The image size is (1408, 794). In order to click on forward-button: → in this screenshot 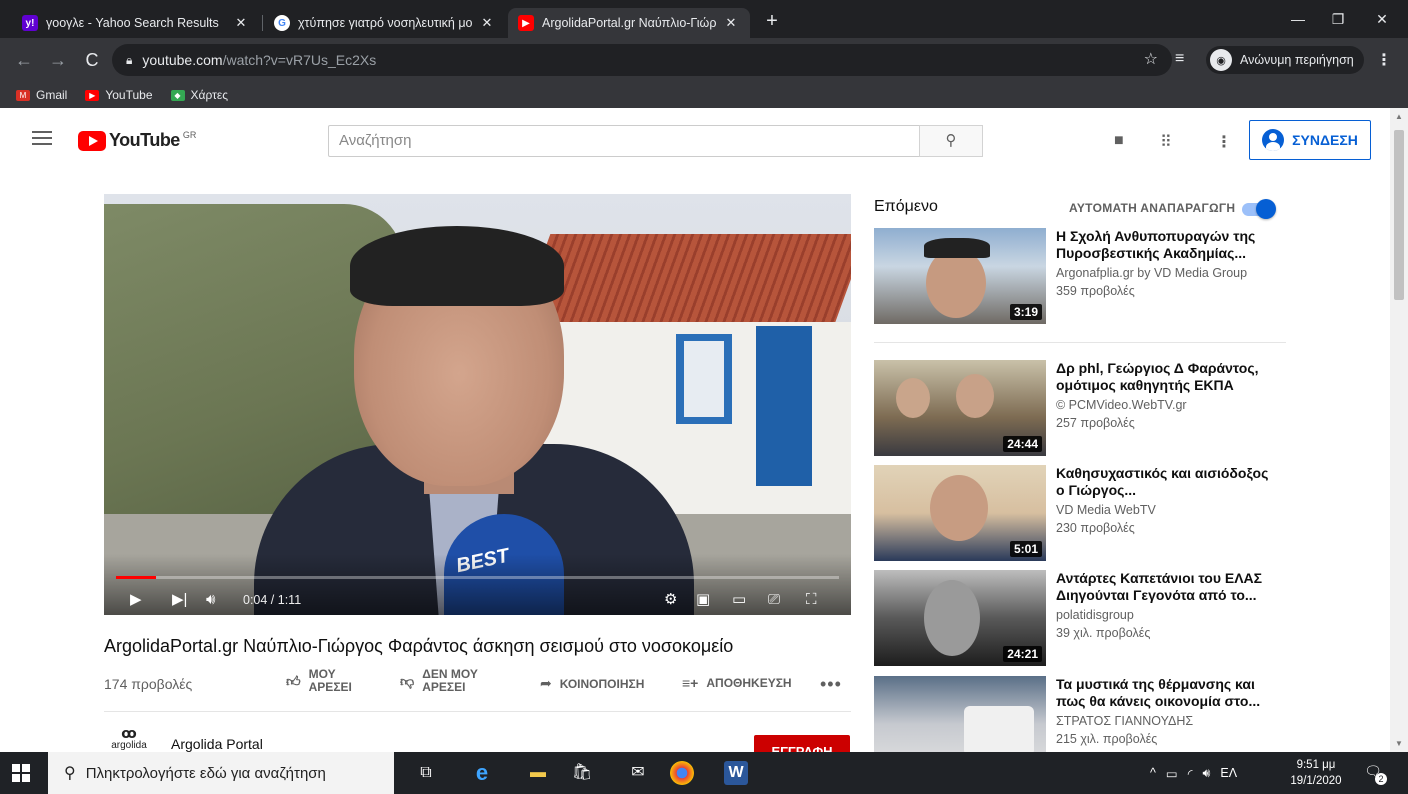, I will do `click(58, 60)`.